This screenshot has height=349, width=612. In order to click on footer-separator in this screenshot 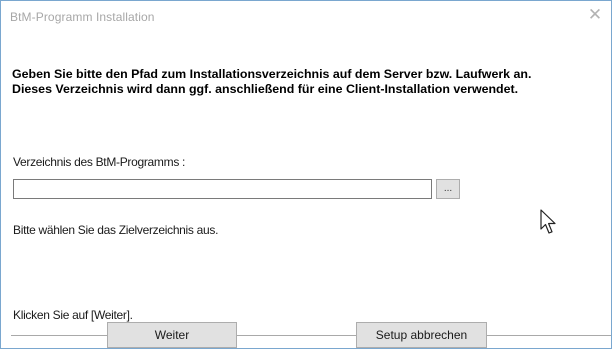, I will do `click(311, 335)`.